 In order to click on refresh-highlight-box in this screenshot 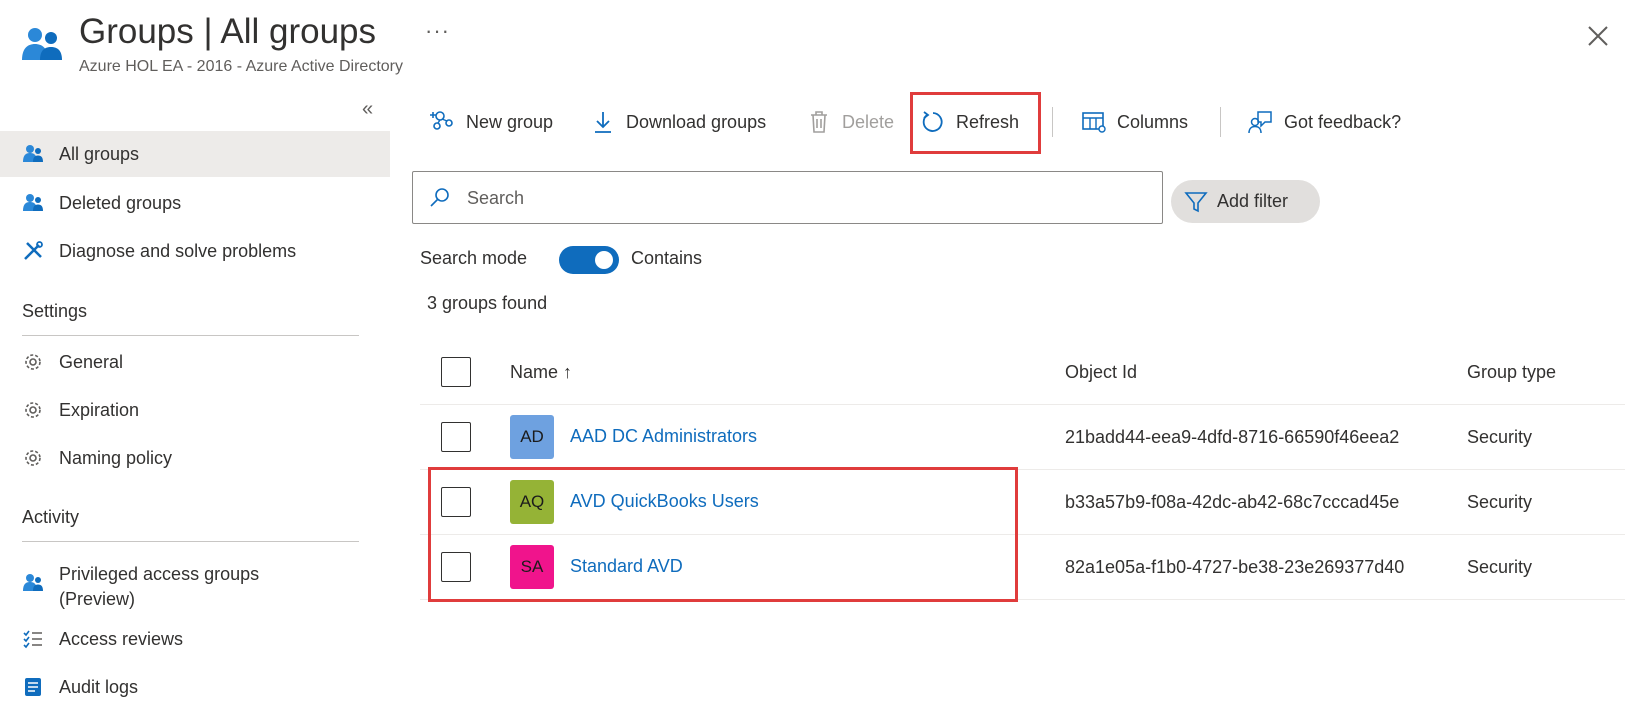, I will do `click(975, 123)`.